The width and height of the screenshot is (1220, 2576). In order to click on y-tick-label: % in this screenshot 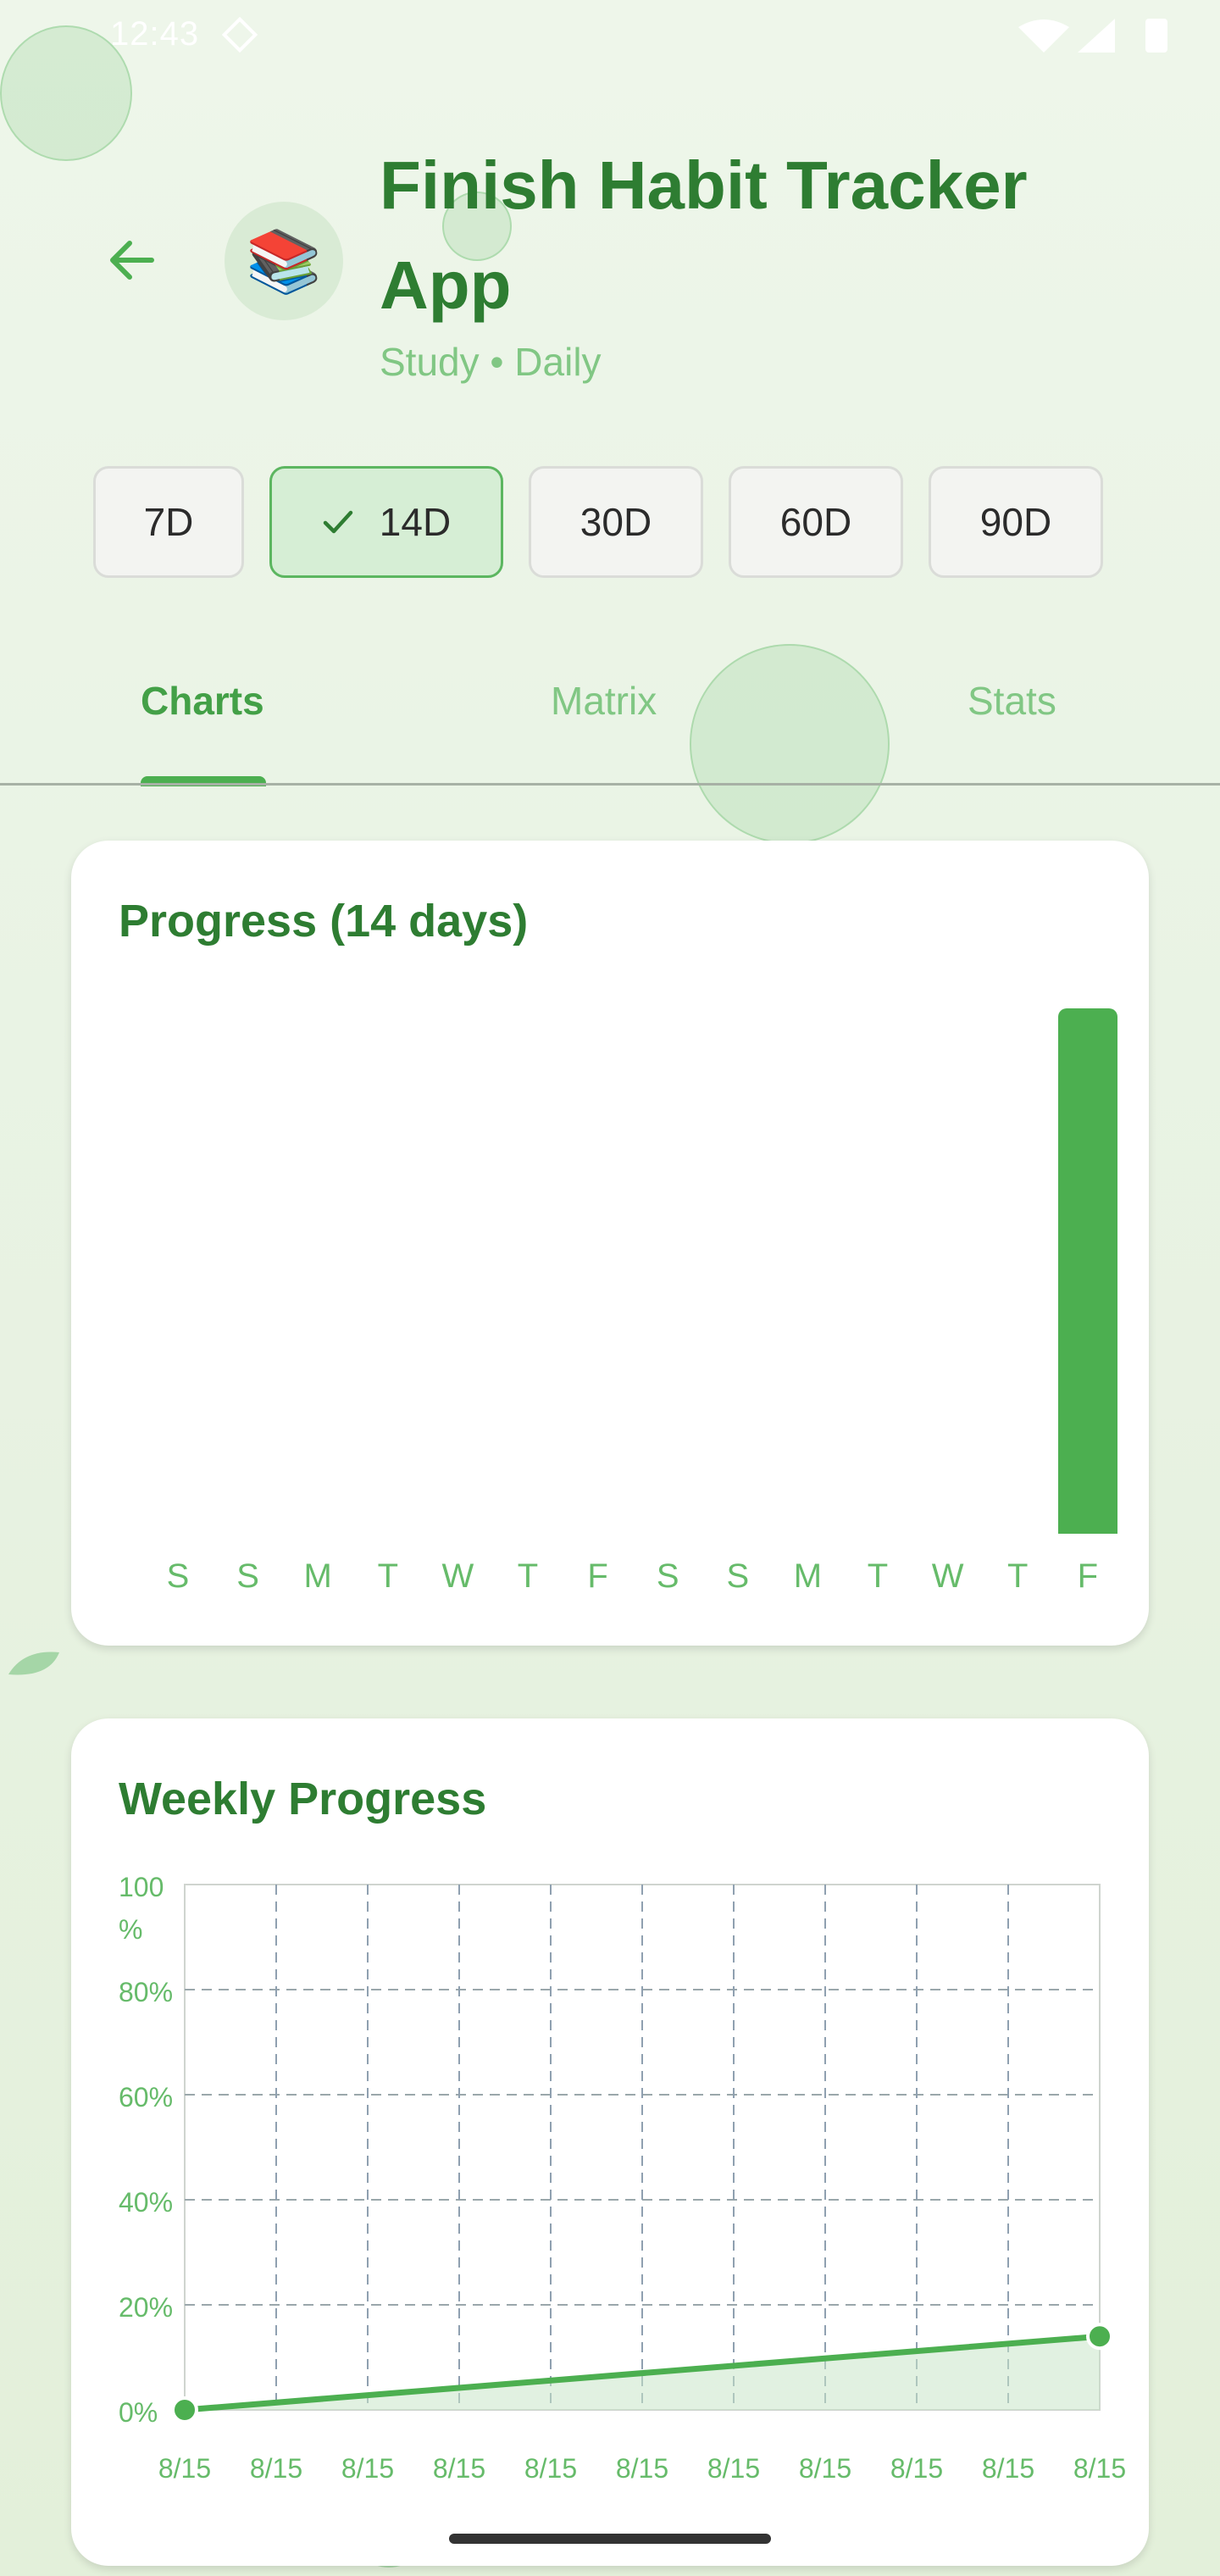, I will do `click(130, 1929)`.